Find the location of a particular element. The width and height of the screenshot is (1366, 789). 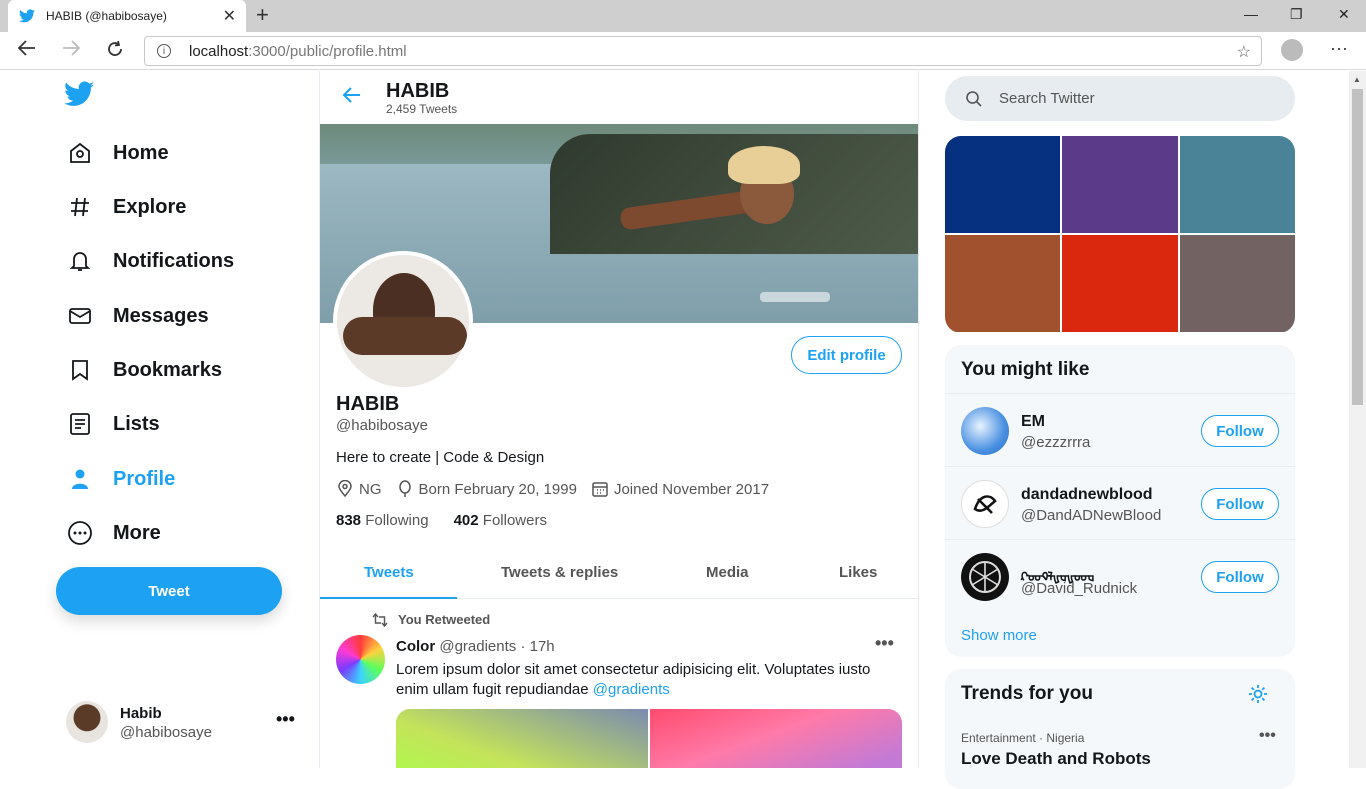

page-scrollbar: ▲ is located at coordinates (1357, 419).